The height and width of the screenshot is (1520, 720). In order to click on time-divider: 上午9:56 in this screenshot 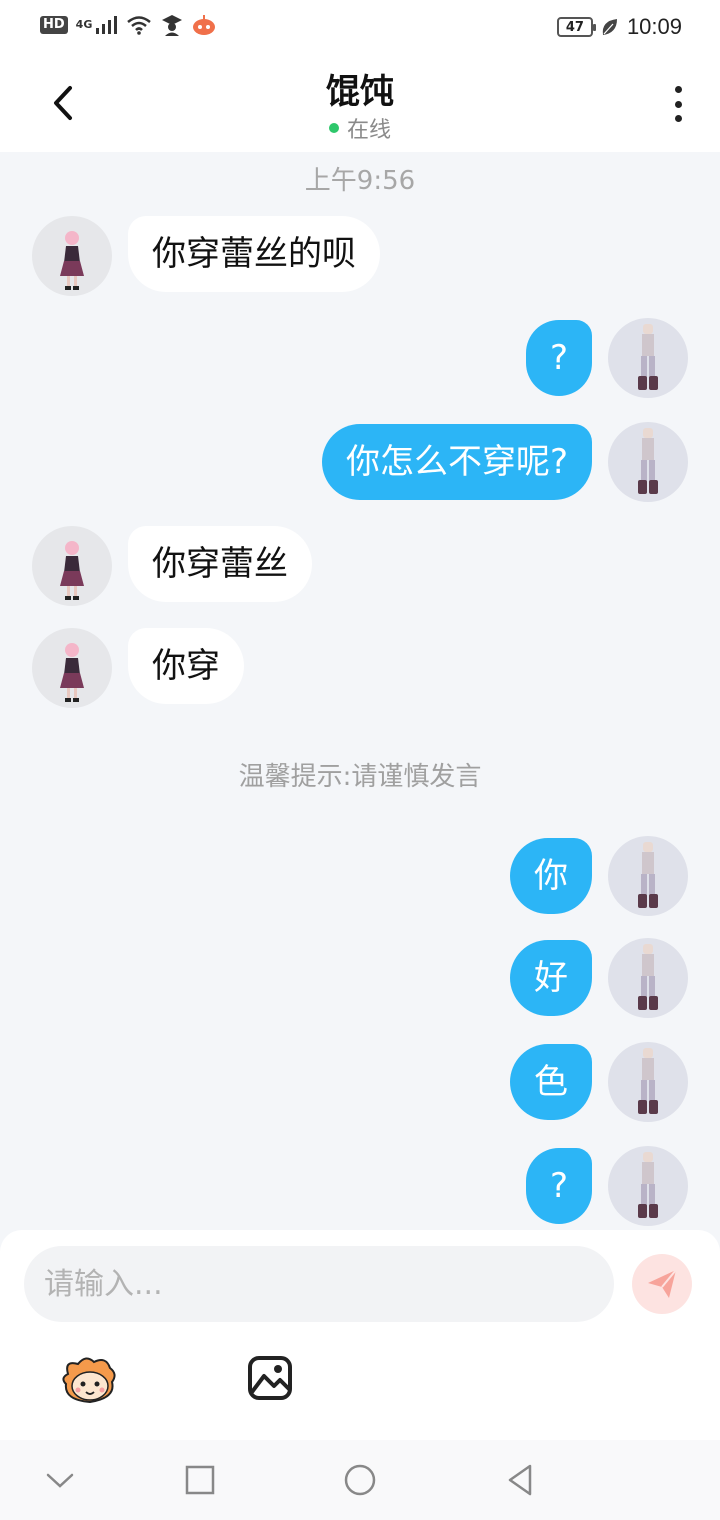, I will do `click(360, 181)`.